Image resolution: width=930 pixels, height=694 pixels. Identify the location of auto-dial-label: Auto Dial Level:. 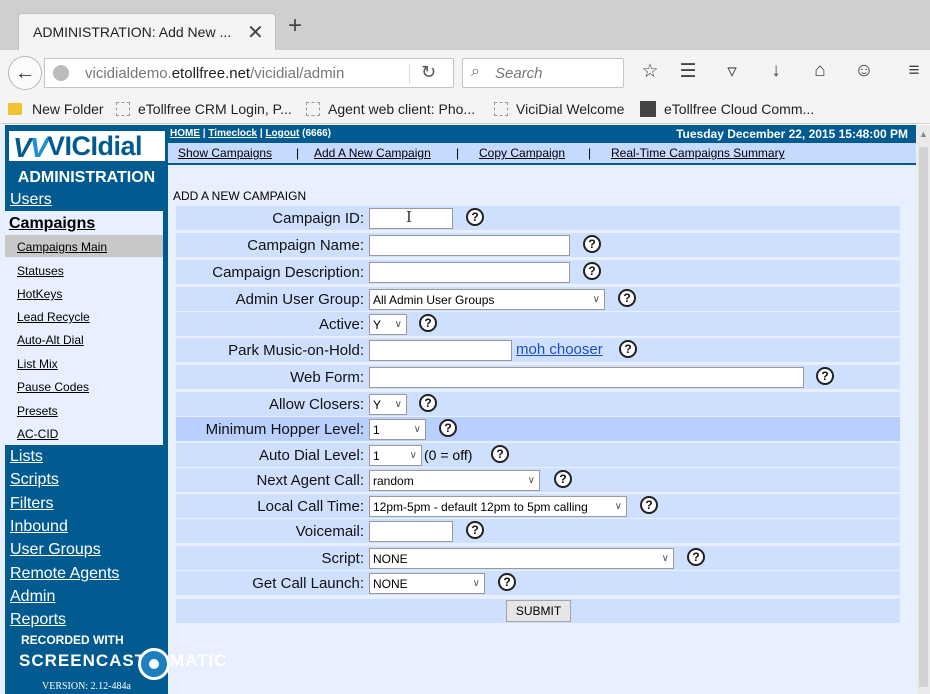
(311, 455).